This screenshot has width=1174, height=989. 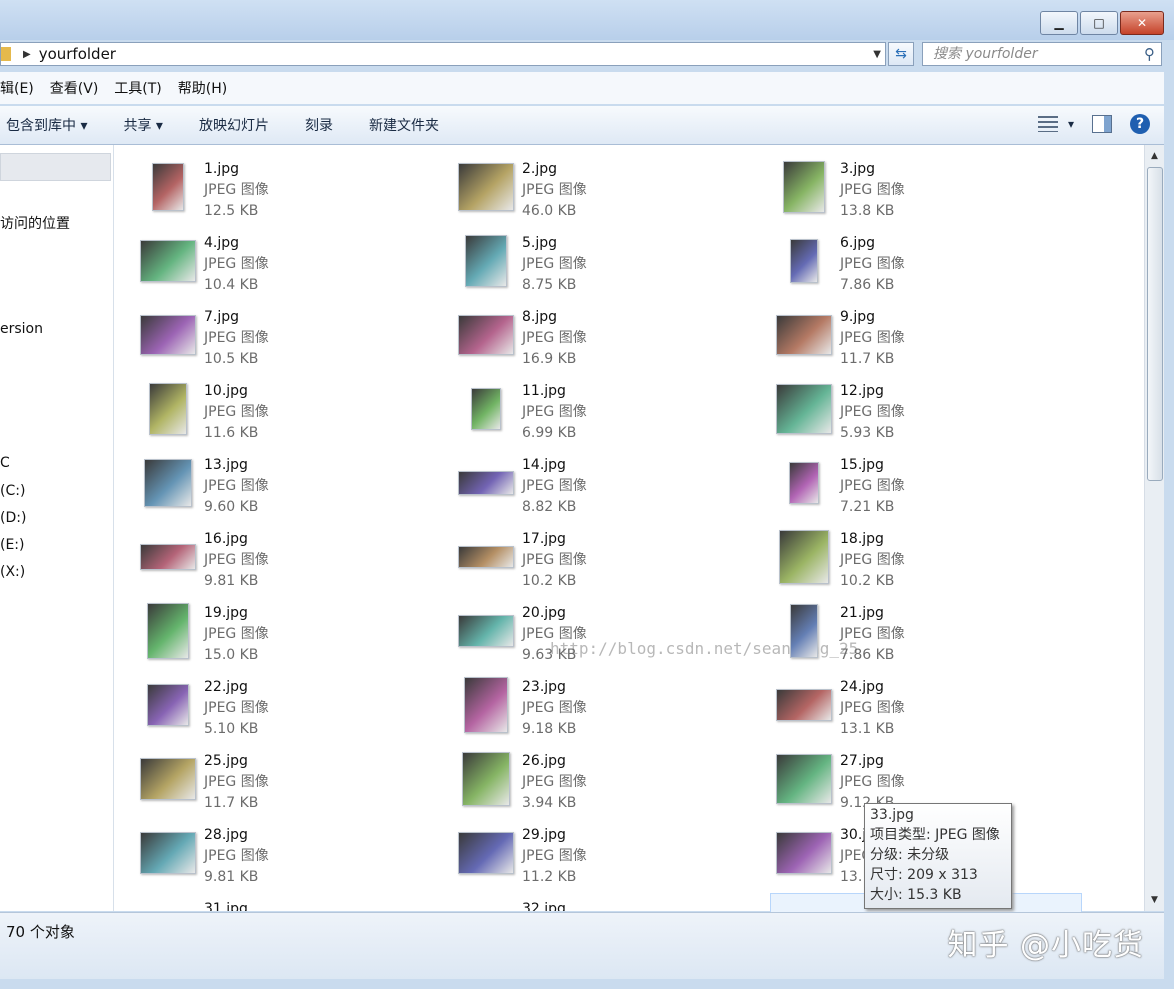 What do you see at coordinates (877, 54) in the screenshot?
I see `address-dropdown-icon: ▼` at bounding box center [877, 54].